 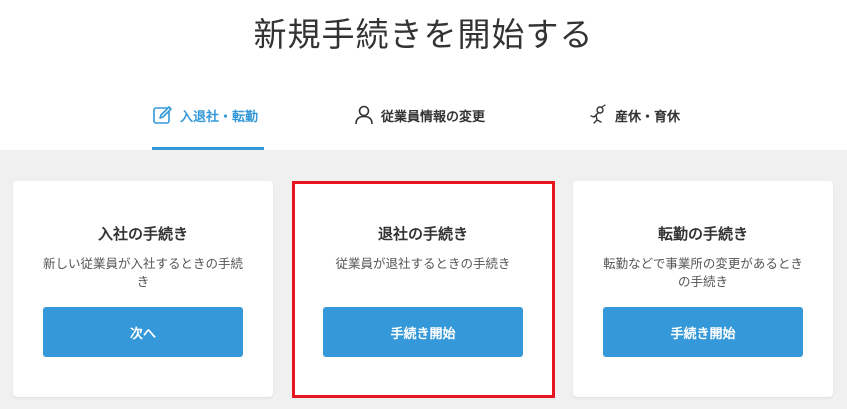 I want to click on edit-icon, so click(x=163, y=115).